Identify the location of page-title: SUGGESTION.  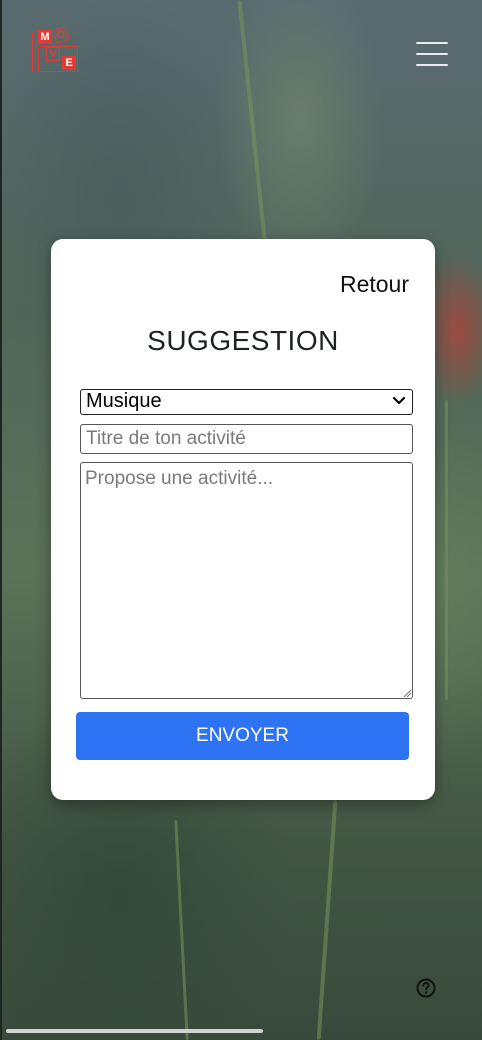
(243, 340).